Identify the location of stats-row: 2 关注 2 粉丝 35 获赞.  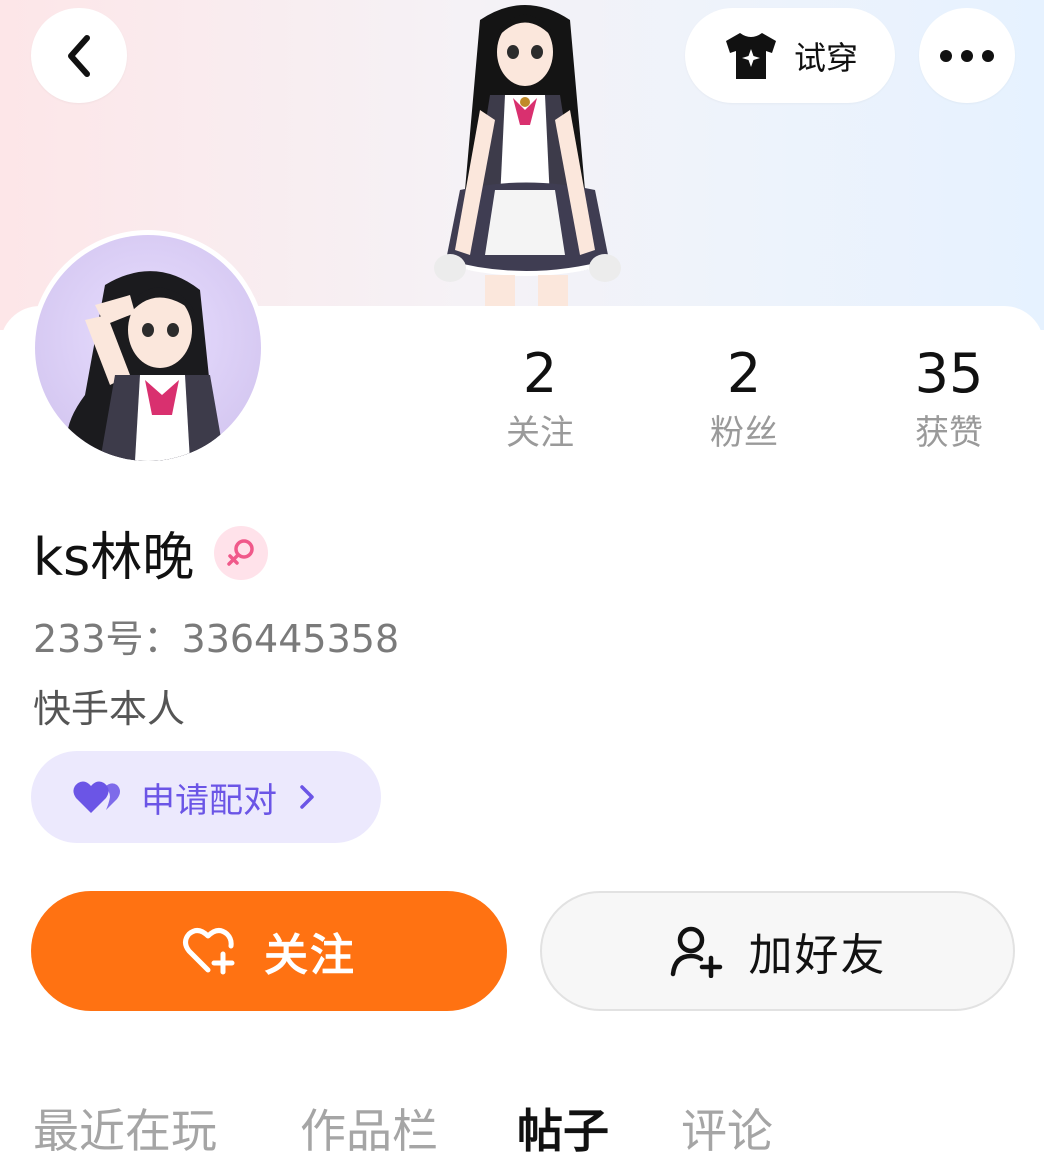
(740, 405).